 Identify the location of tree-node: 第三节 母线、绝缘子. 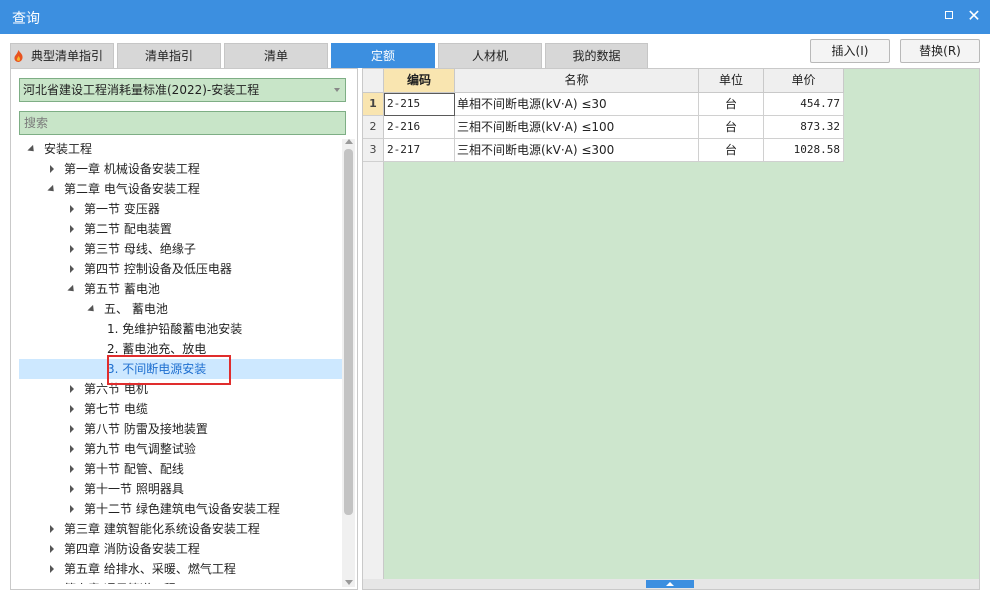
(180, 249).